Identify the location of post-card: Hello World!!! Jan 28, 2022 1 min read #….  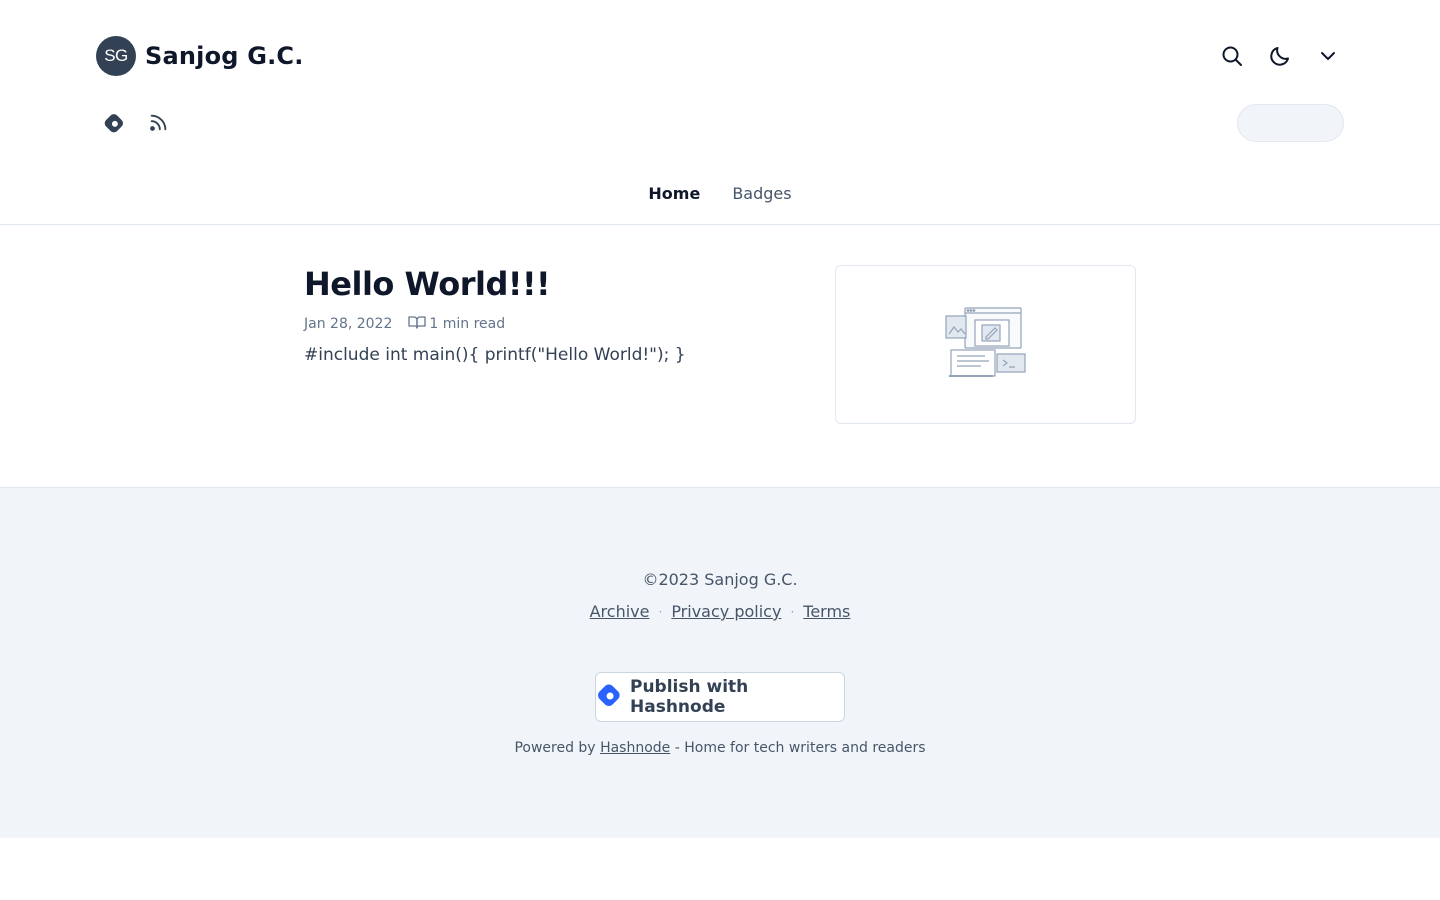
(720, 344).